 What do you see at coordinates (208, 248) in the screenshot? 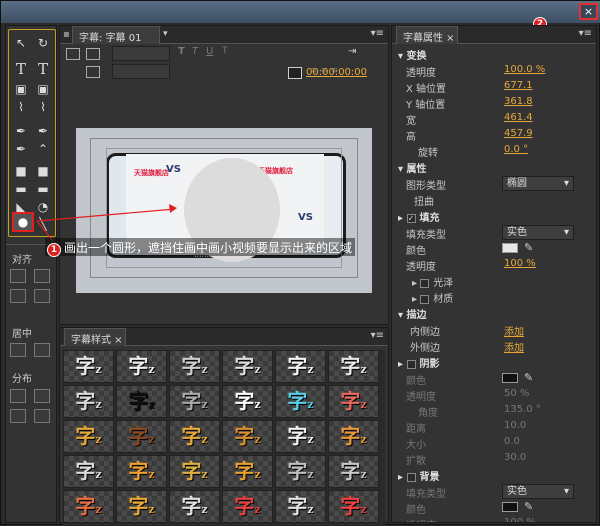
I see `annotation-step-1-text: 画出一个圆形，遮挡住画中画小视频要显示出来的区域` at bounding box center [208, 248].